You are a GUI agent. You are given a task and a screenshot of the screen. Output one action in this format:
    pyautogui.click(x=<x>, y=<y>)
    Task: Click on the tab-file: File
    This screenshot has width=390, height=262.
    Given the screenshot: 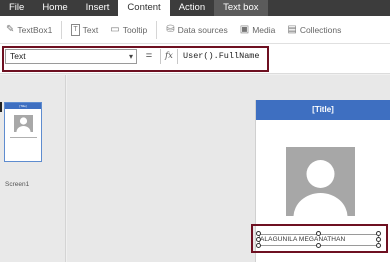 What is the action you would take?
    pyautogui.click(x=16, y=8)
    